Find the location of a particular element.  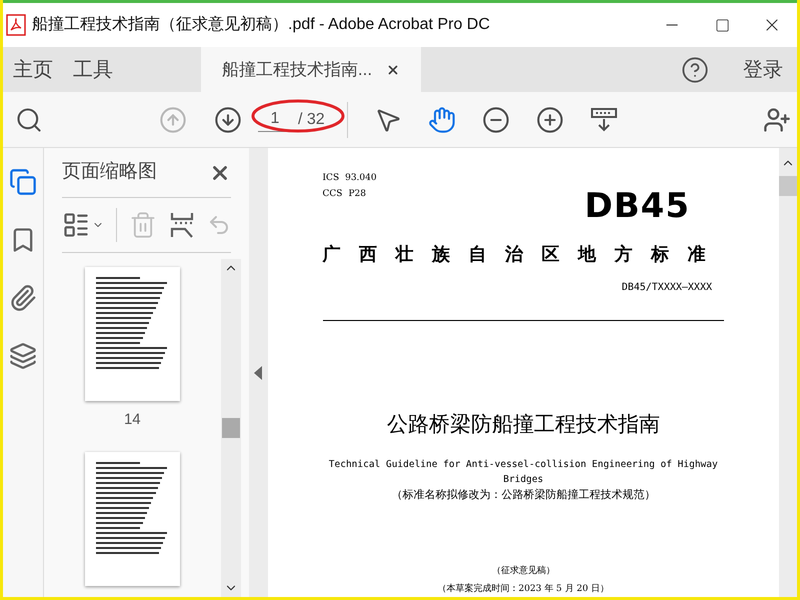

tab-close-icon is located at coordinates (393, 69).